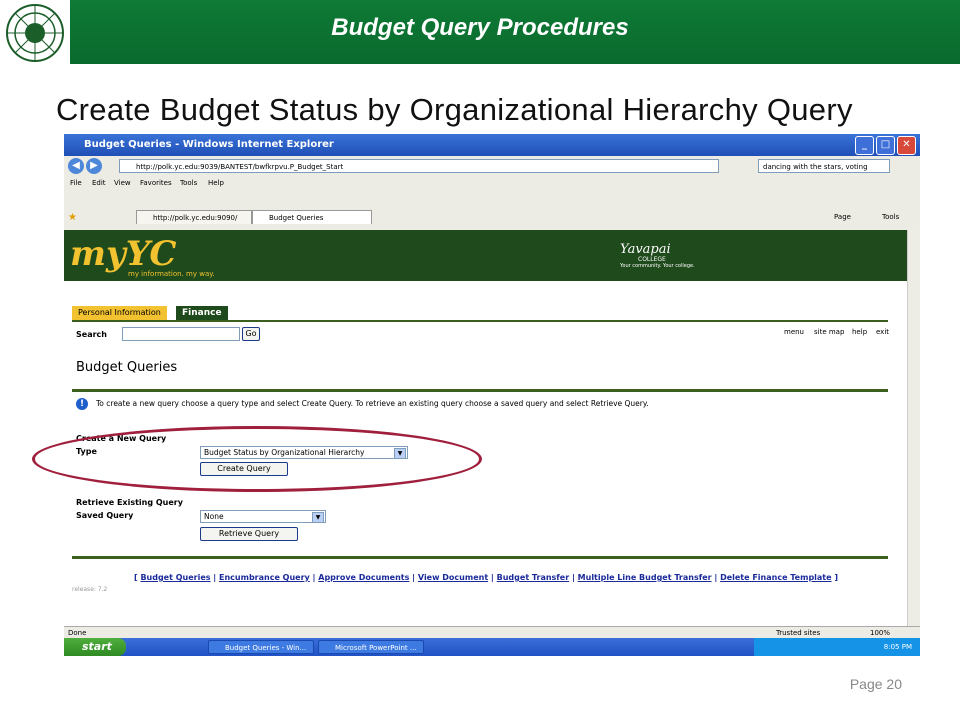  What do you see at coordinates (842, 217) in the screenshot?
I see `page-menu: Page` at bounding box center [842, 217].